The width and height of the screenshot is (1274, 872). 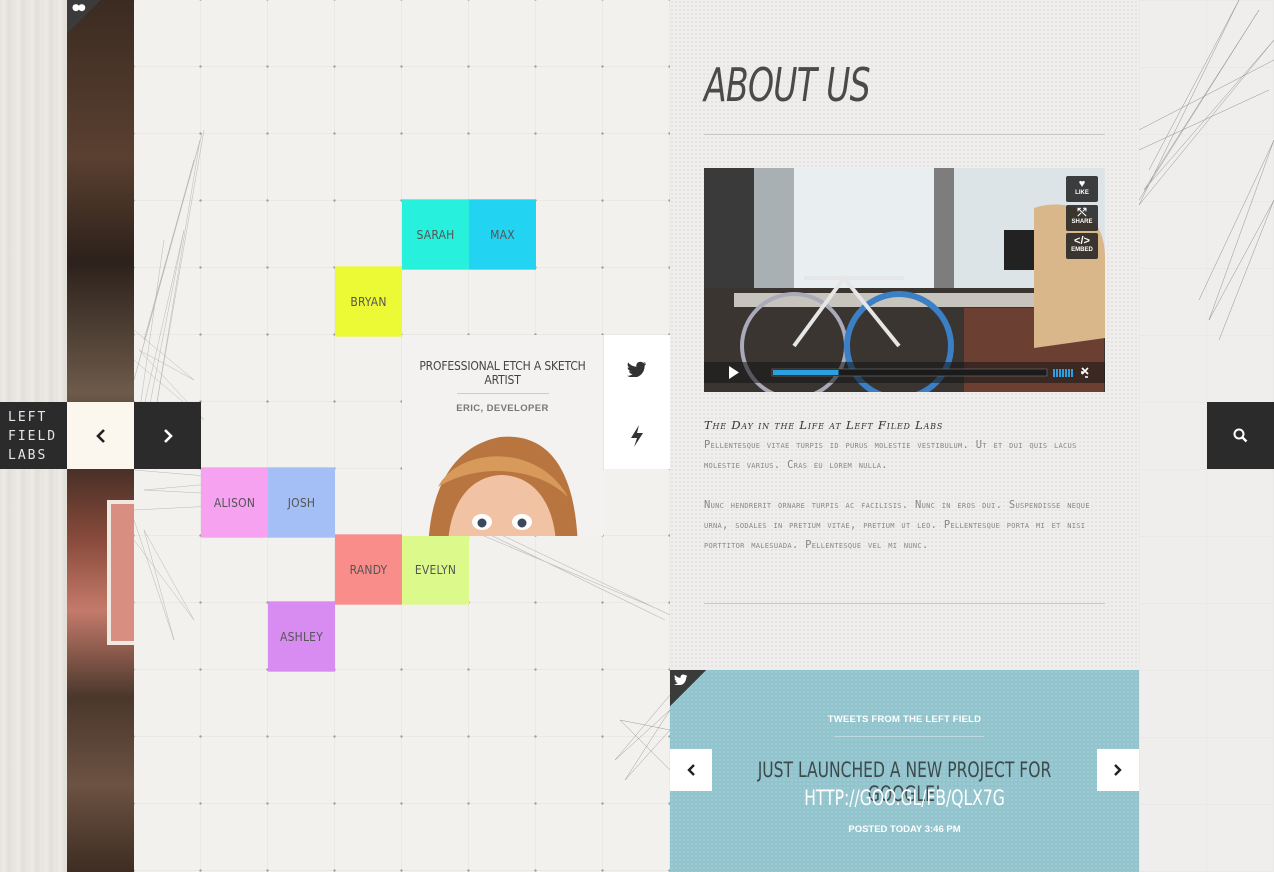 I want to click on twitter-corner-tab, so click(x=688, y=688).